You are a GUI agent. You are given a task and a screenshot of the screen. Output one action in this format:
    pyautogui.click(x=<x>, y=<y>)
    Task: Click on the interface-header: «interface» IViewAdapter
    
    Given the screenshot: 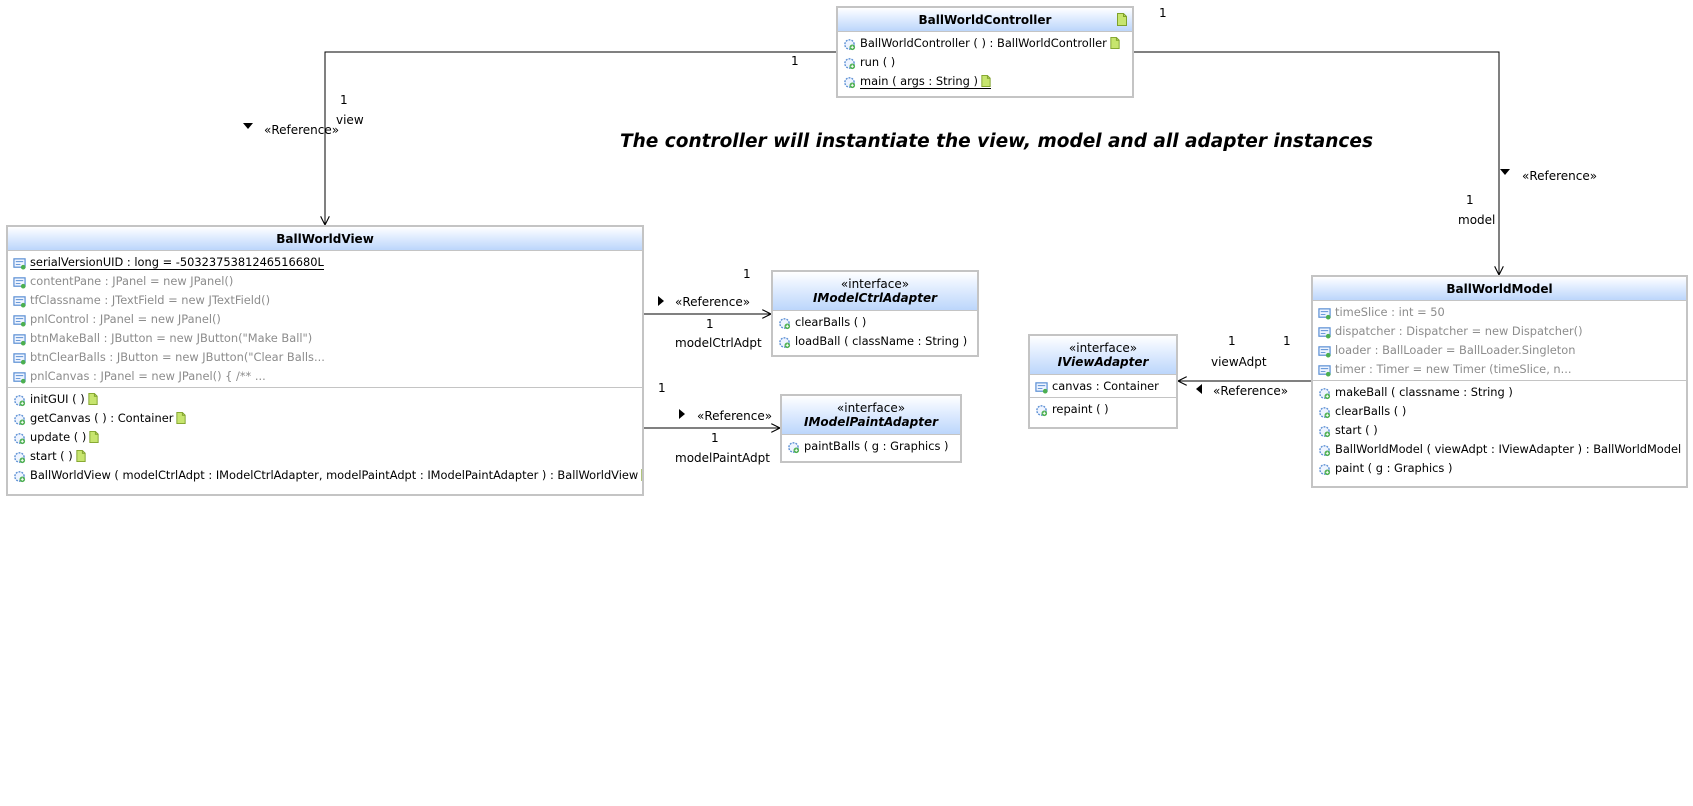 What is the action you would take?
    pyautogui.click(x=1103, y=355)
    